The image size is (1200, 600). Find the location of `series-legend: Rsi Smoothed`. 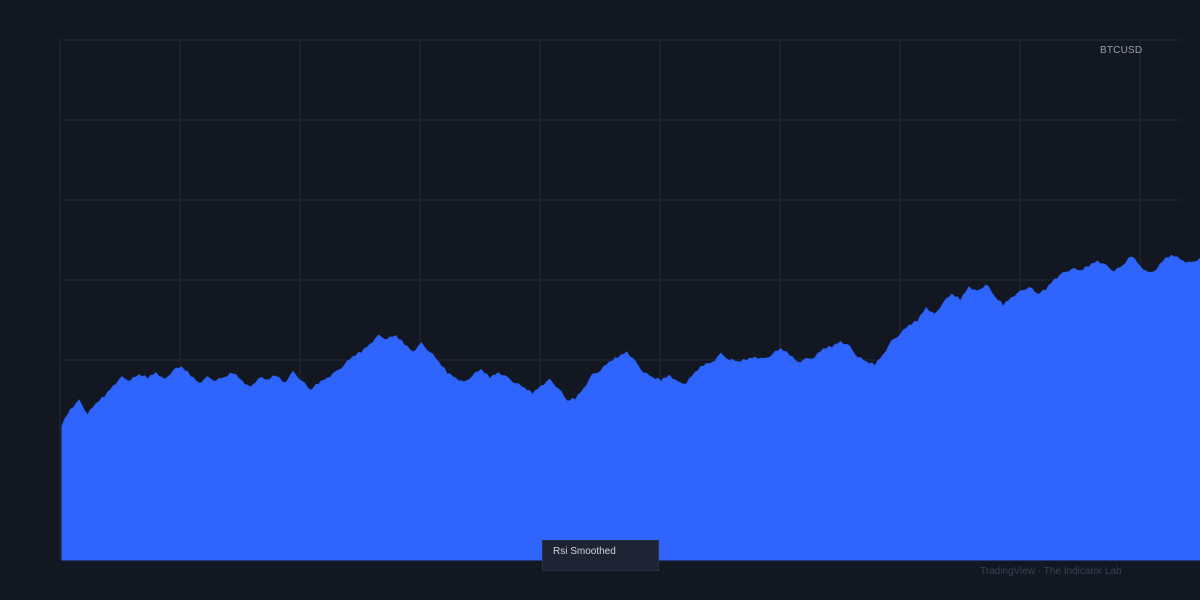

series-legend: Rsi Smoothed is located at coordinates (600, 555).